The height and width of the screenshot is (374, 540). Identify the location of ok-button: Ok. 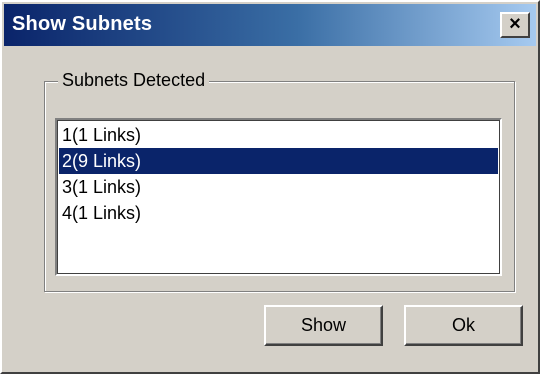
(463, 325).